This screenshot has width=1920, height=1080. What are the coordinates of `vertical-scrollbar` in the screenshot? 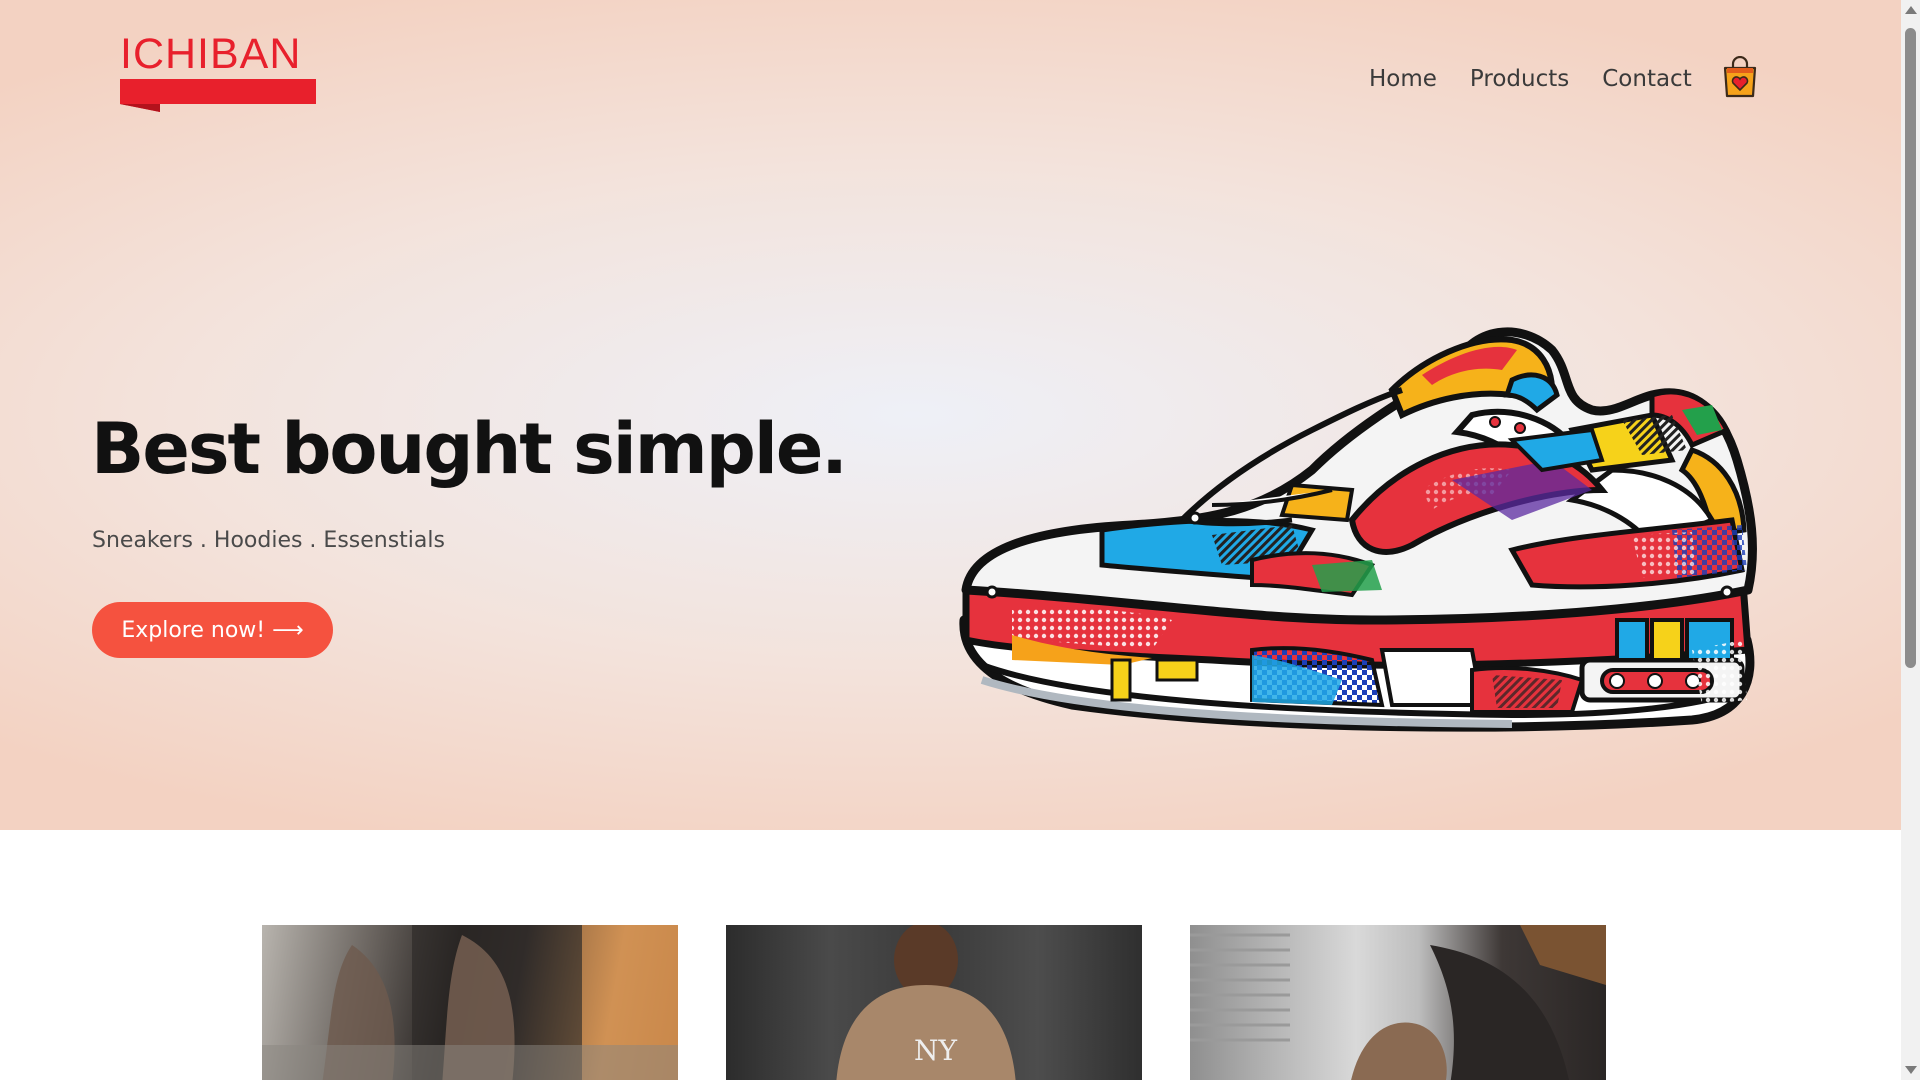 It's located at (1910, 540).